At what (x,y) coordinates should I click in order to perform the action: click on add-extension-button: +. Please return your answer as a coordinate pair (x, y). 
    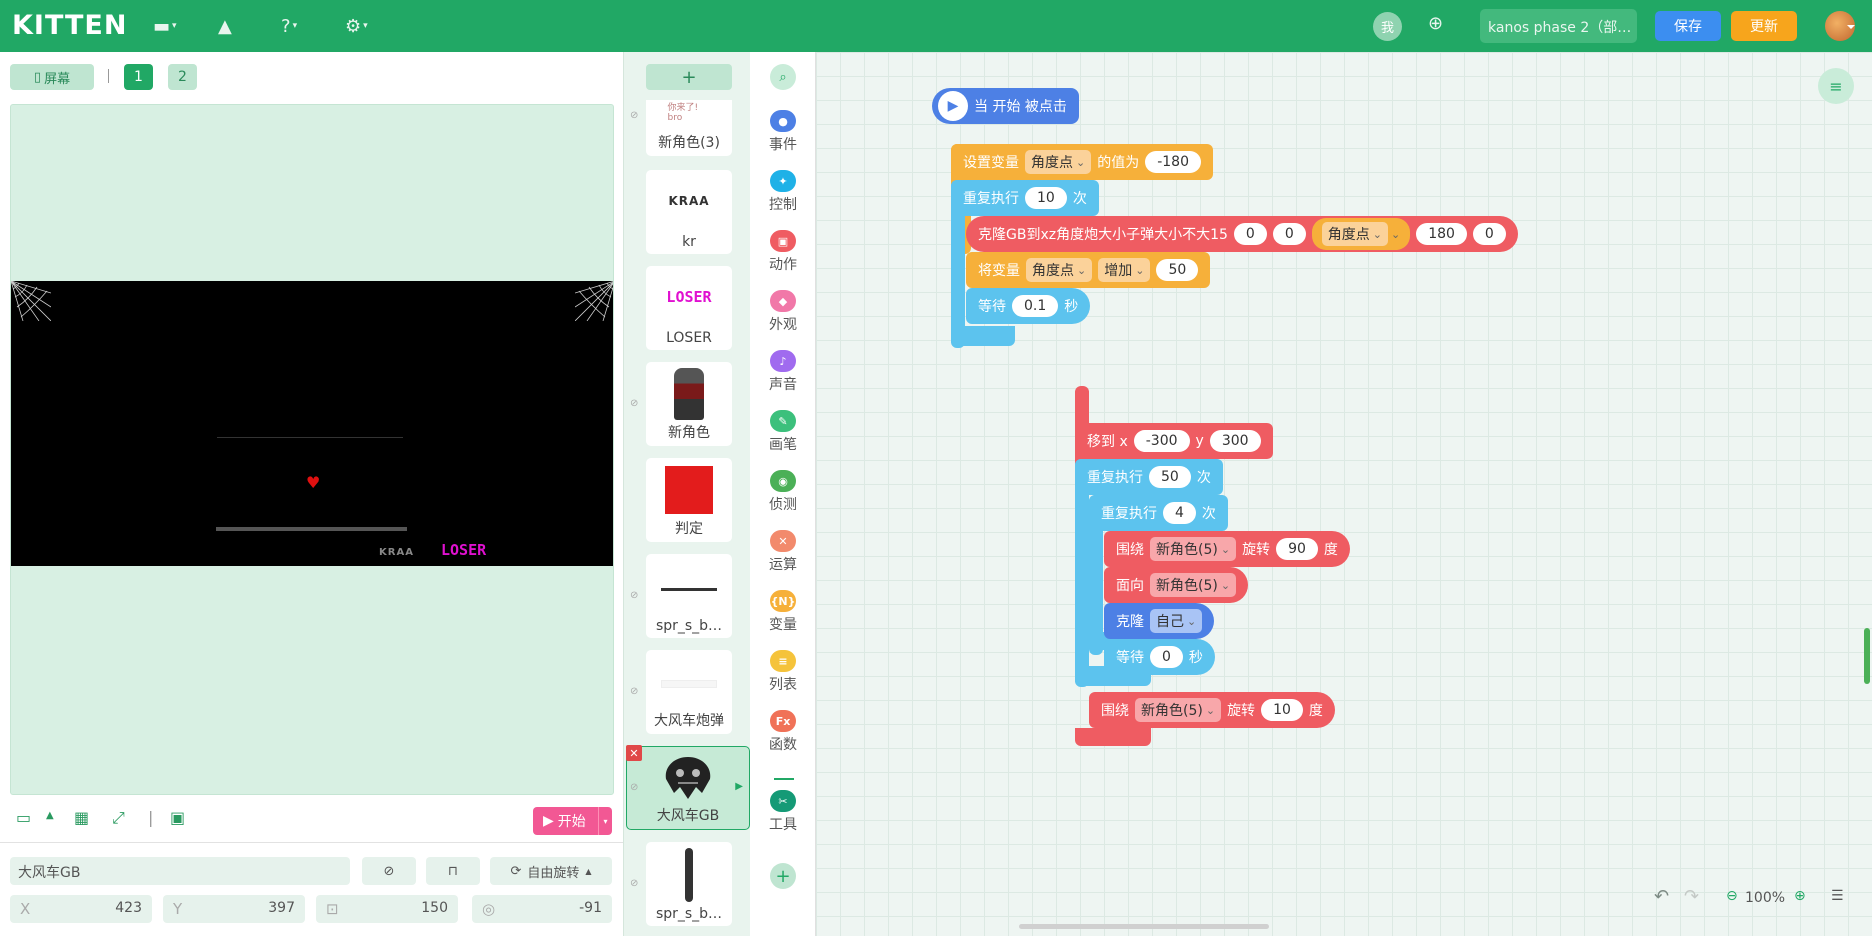
    Looking at the image, I should click on (783, 876).